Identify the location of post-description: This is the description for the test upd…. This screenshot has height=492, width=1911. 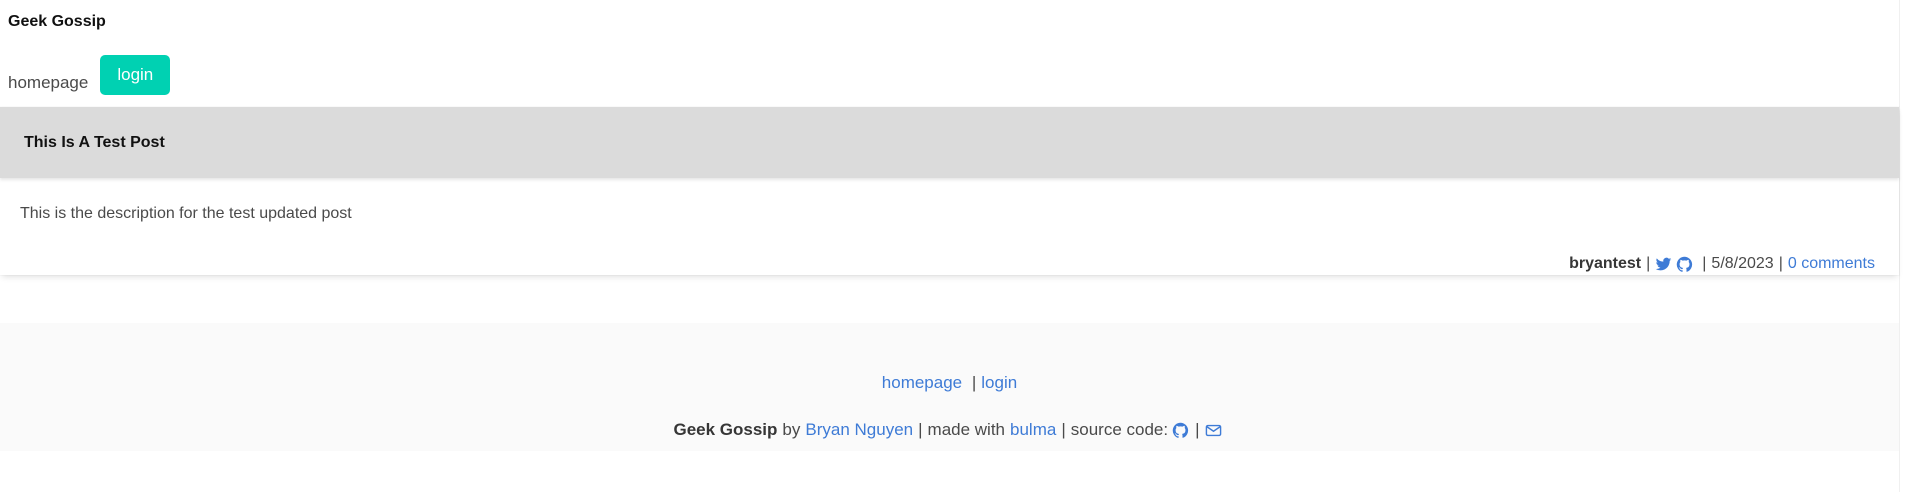
(186, 213).